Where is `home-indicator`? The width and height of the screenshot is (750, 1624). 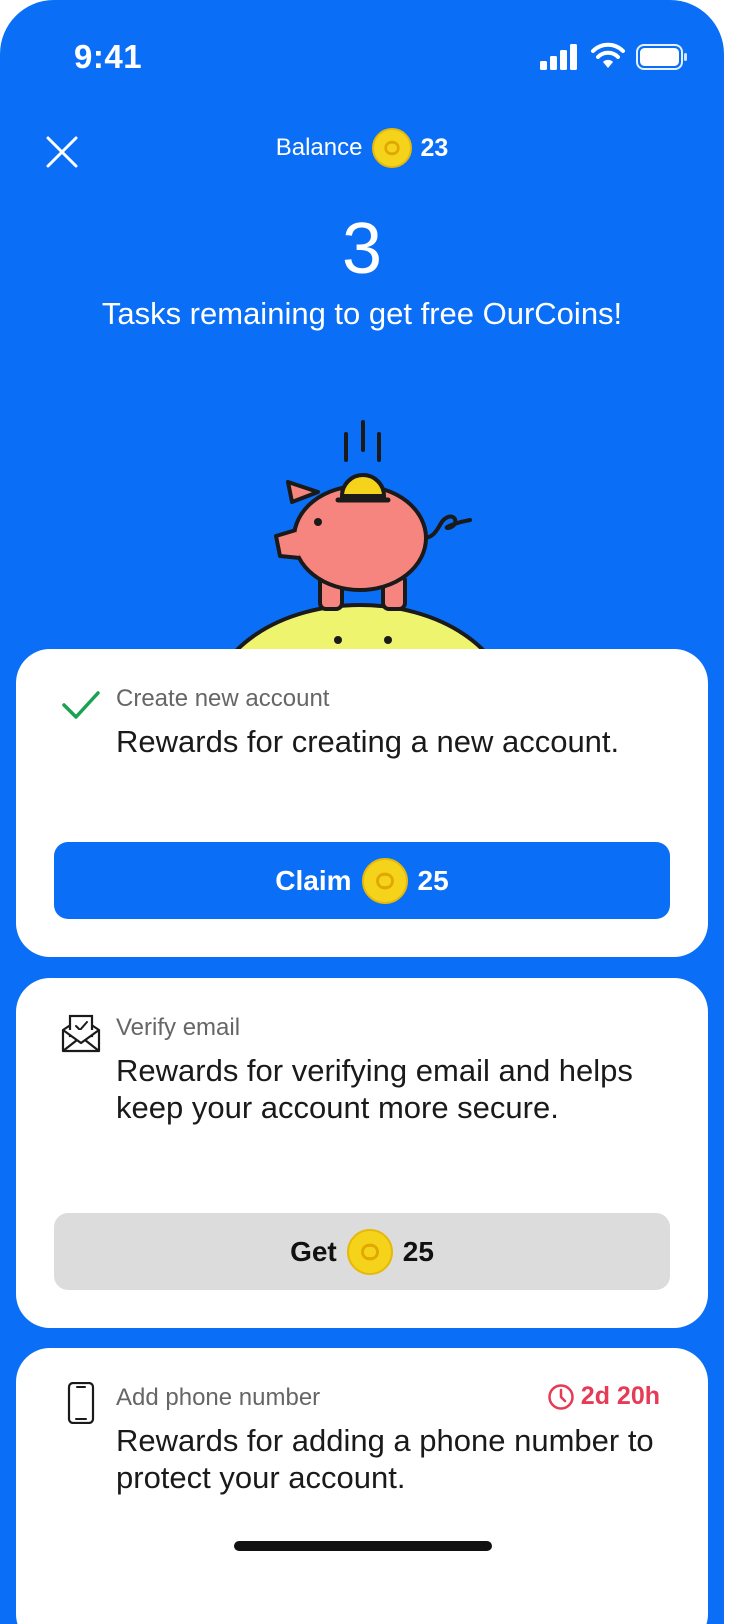
home-indicator is located at coordinates (363, 1546).